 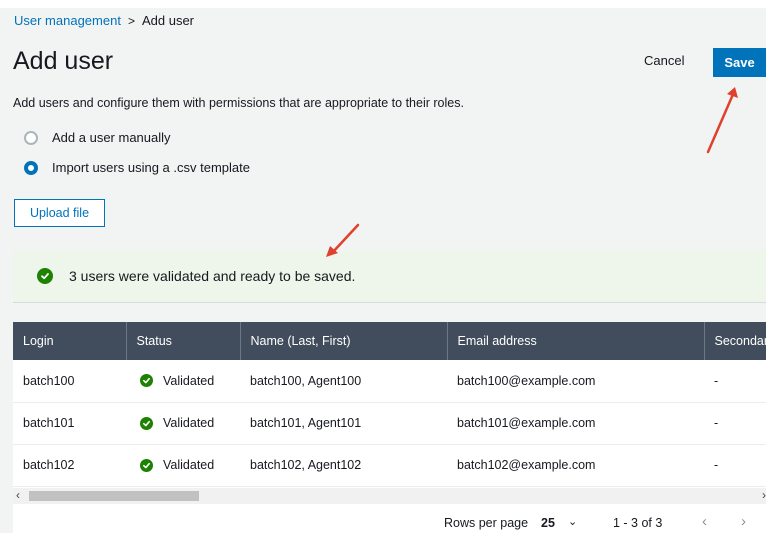 What do you see at coordinates (576, 341) in the screenshot?
I see `column-header-email: Email address` at bounding box center [576, 341].